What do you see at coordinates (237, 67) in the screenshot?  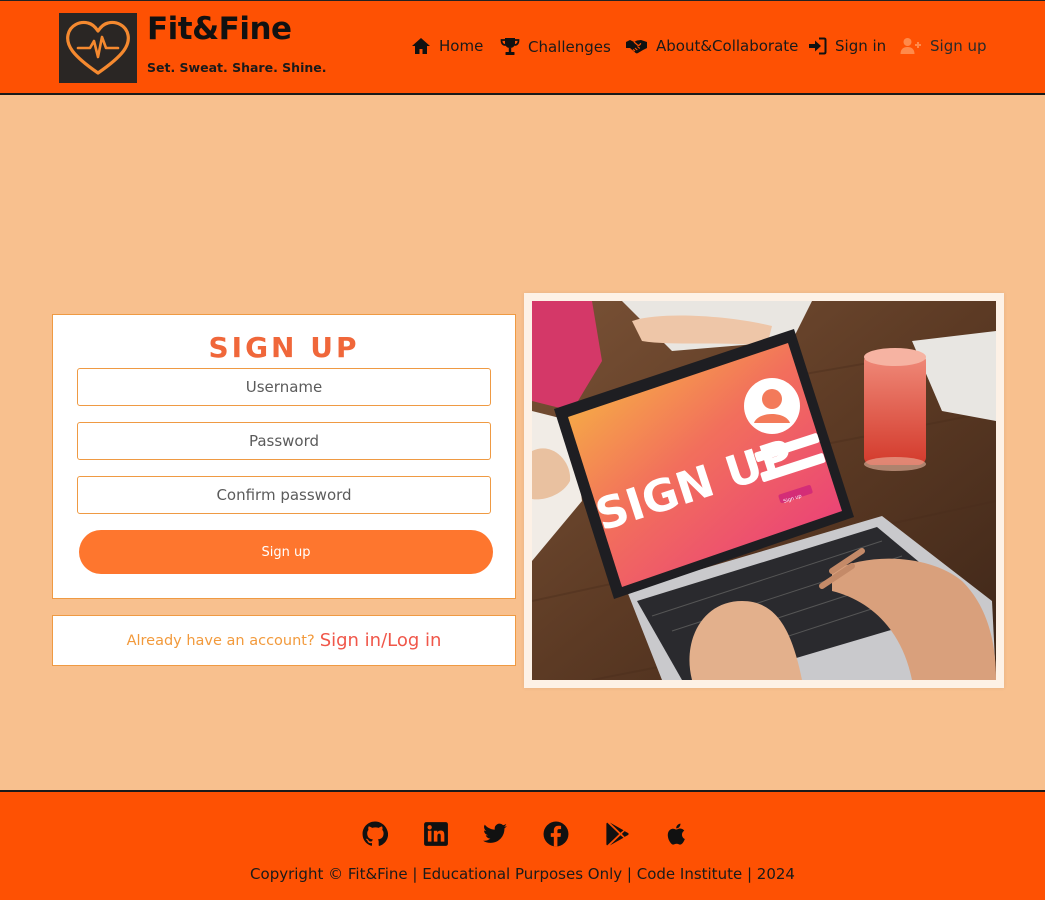 I see `brand-tagline: Set. Sweat. Share. Shine.` at bounding box center [237, 67].